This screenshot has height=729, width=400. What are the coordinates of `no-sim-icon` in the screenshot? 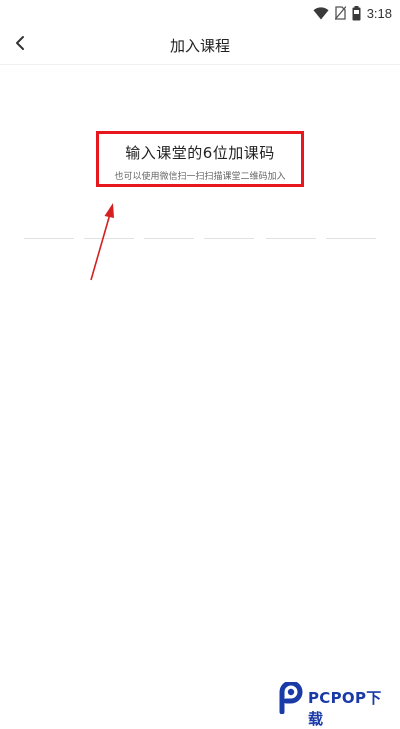 It's located at (340, 13).